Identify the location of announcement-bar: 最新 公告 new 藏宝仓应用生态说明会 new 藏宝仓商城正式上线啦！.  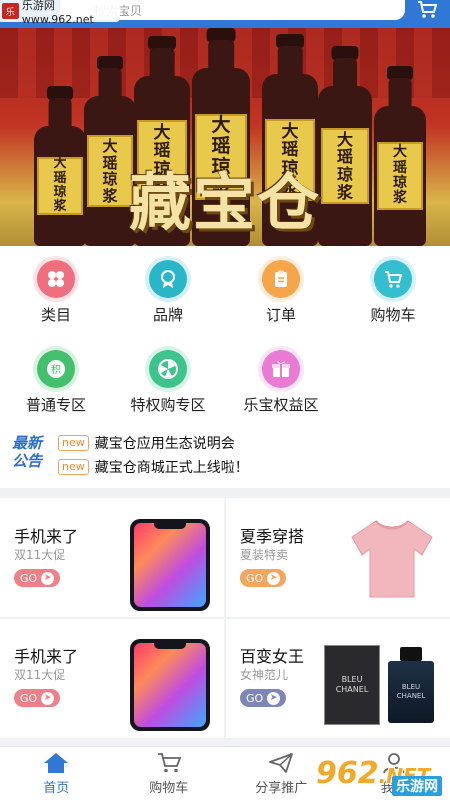
(225, 456).